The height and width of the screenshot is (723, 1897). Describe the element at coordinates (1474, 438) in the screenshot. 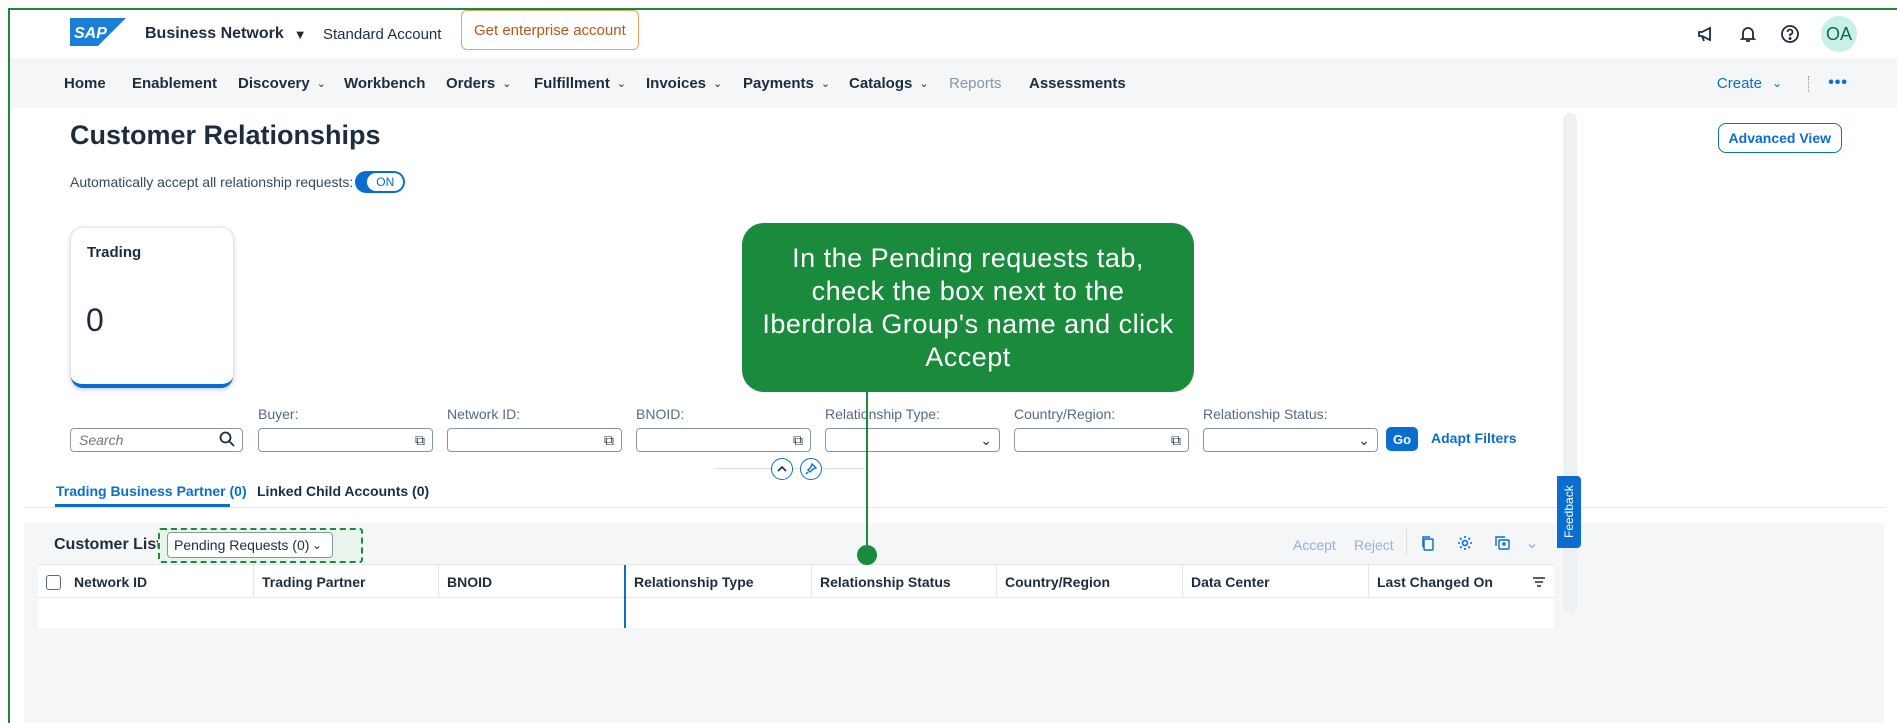

I see `adapt-filters-button: Adapt Filters` at that location.